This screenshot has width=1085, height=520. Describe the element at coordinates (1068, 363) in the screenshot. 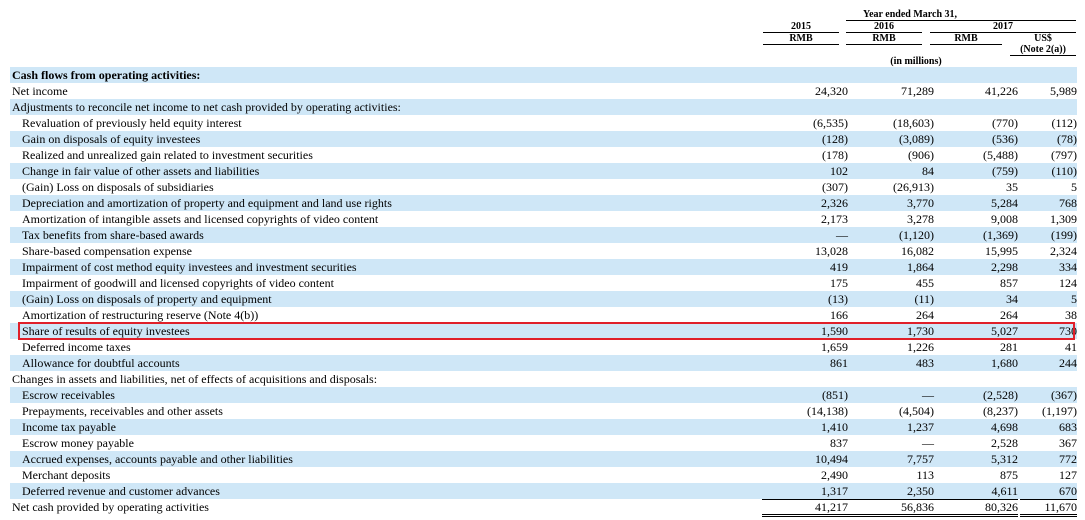

I see `value-cell: 244` at that location.